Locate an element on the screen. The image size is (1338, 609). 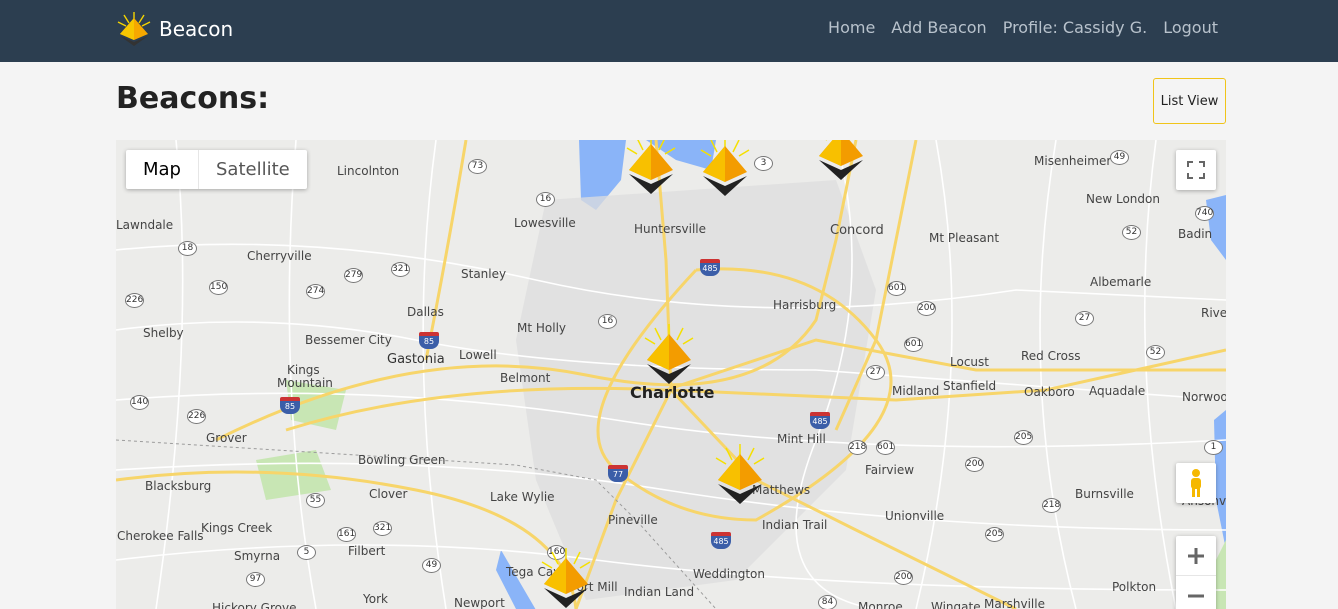
route-shield: 3 is located at coordinates (763, 163).